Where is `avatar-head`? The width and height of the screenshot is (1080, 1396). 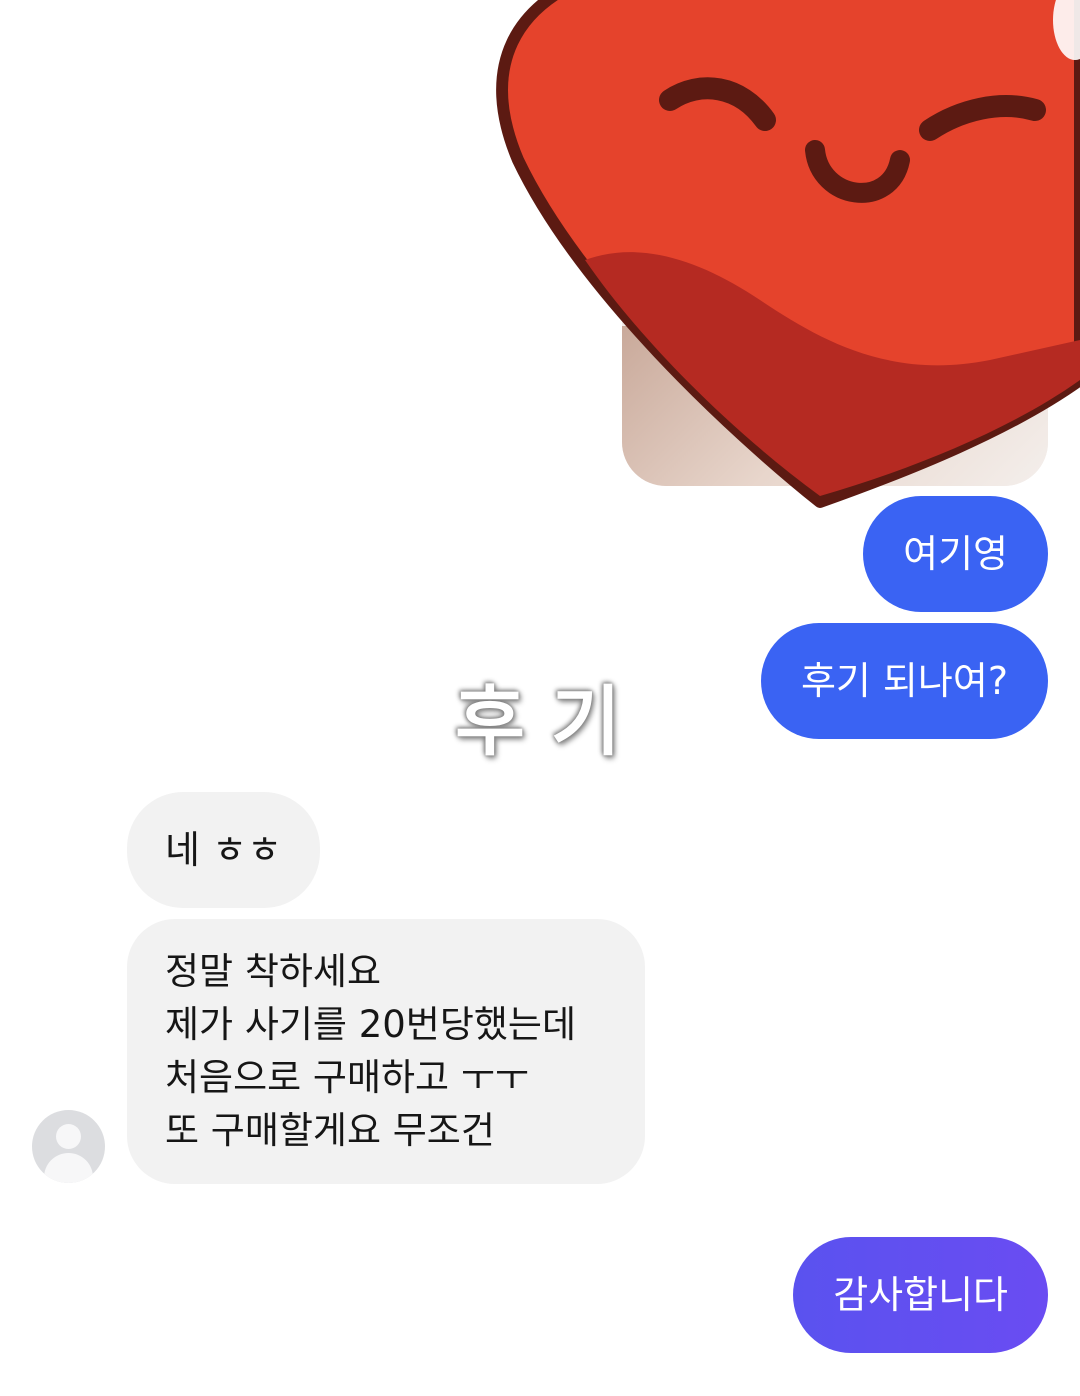 avatar-head is located at coordinates (68, 1136).